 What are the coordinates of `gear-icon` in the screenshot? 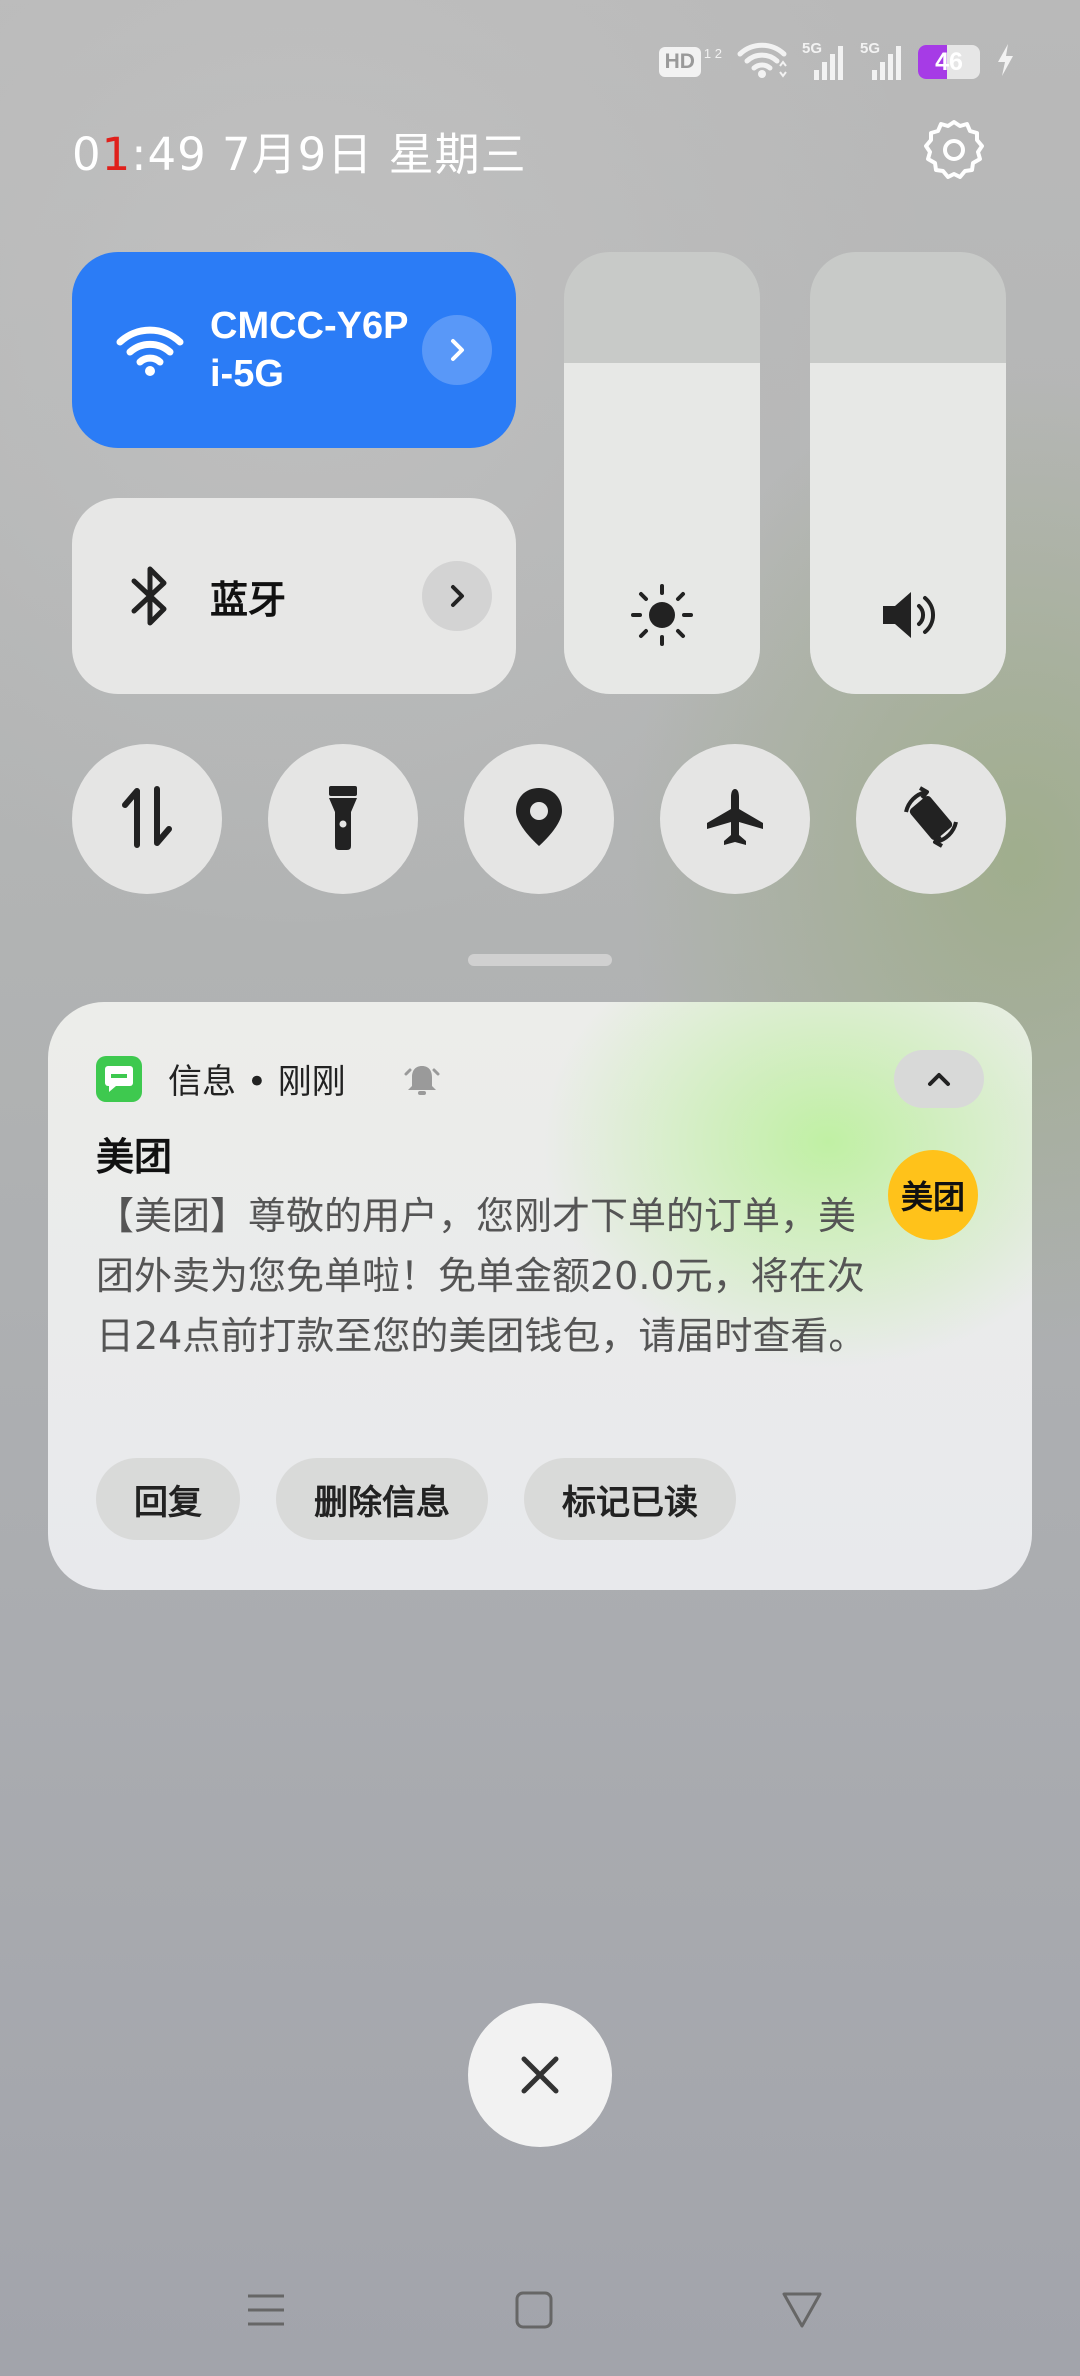 It's located at (954, 152).